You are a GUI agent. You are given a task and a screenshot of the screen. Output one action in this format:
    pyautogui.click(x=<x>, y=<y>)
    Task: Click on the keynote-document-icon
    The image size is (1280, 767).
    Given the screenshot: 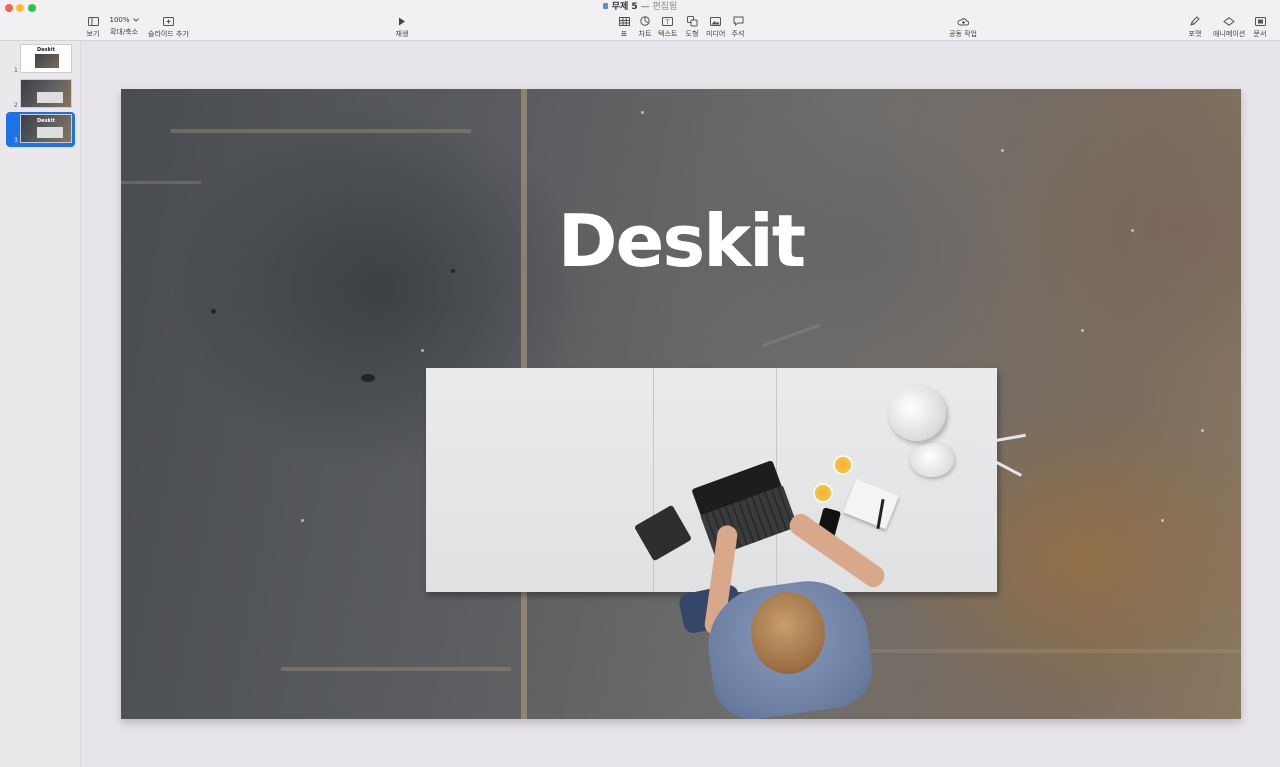 What is the action you would take?
    pyautogui.click(x=605, y=6)
    